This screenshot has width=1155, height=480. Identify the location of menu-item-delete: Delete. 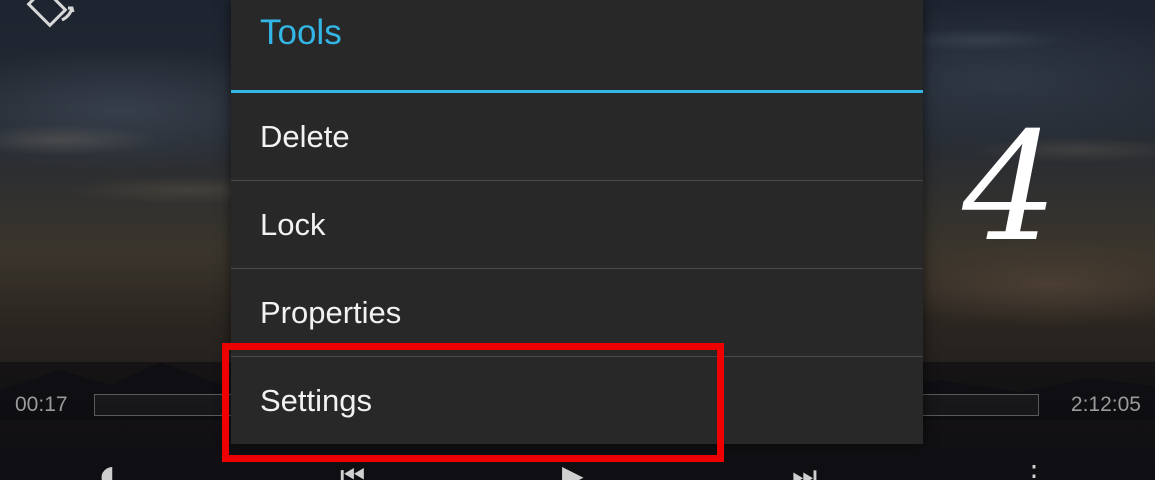
(577, 137).